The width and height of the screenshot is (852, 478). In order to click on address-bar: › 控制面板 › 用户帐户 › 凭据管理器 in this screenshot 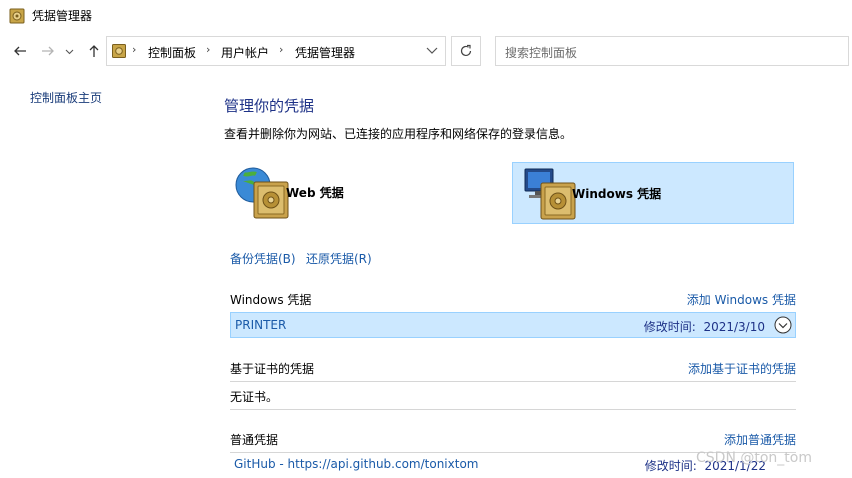, I will do `click(276, 51)`.